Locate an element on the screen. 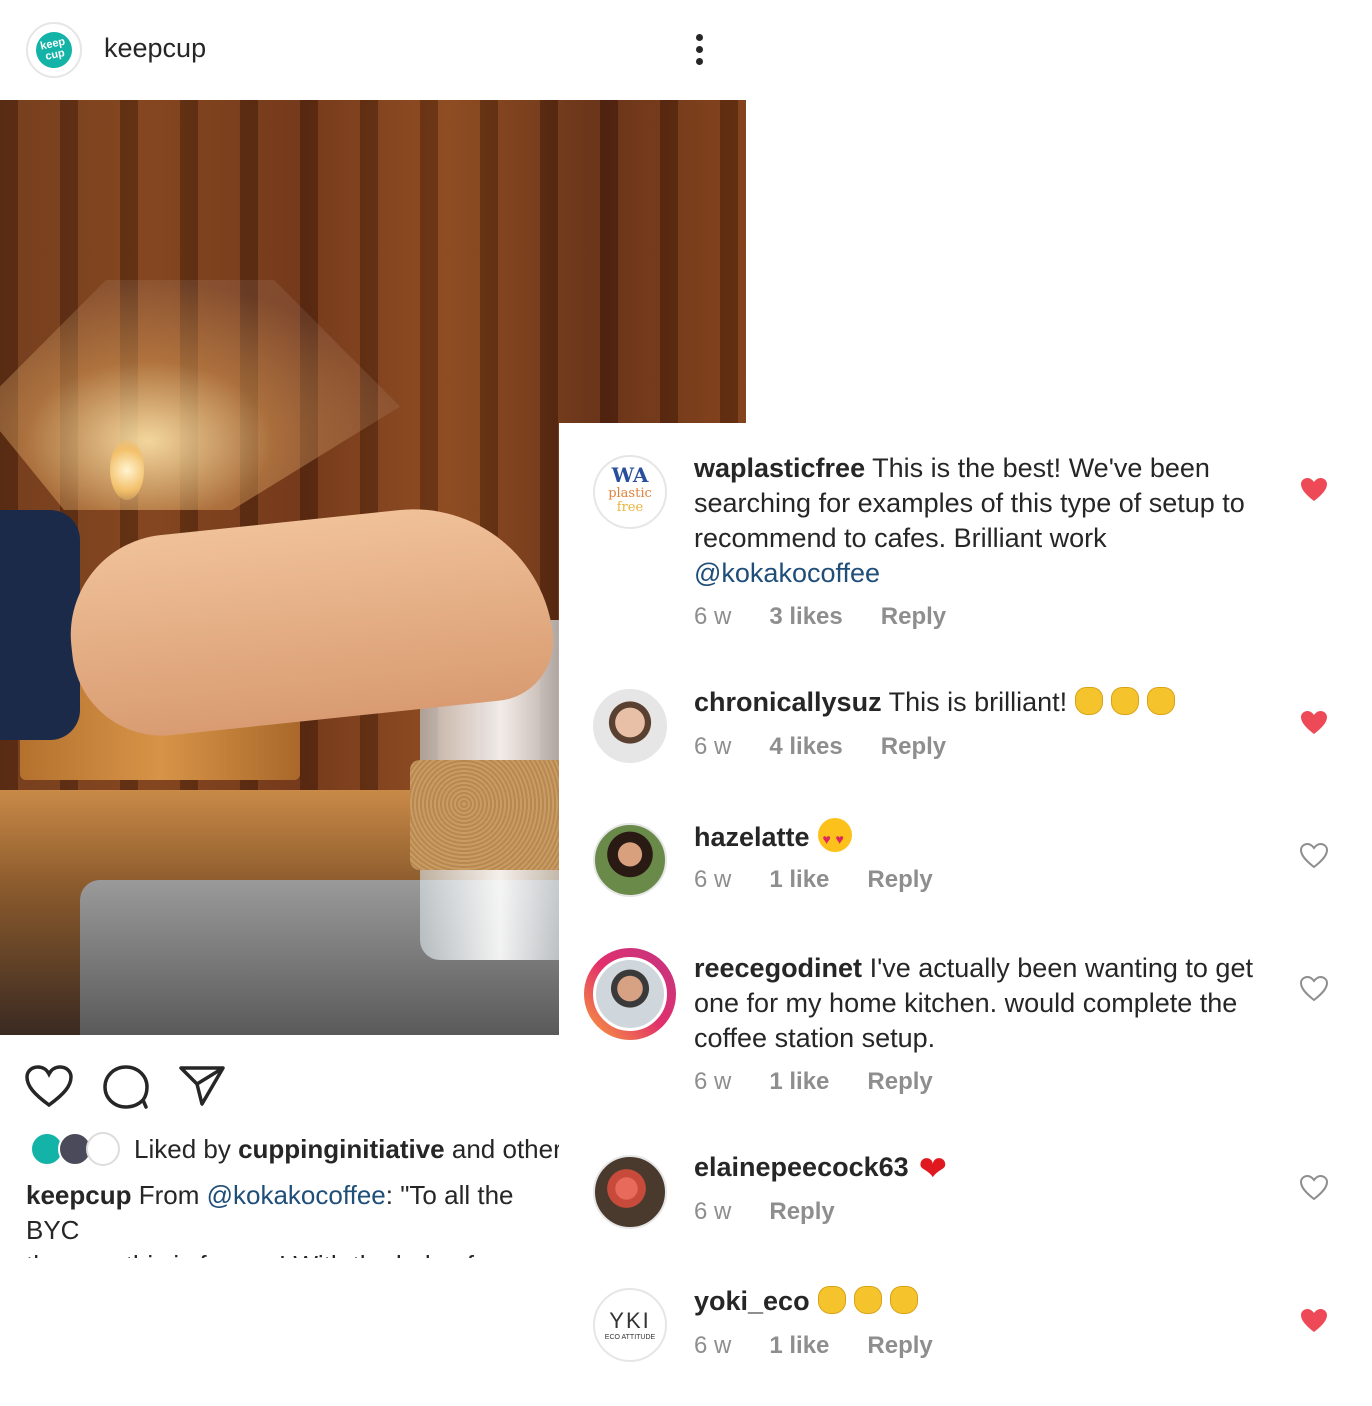 The width and height of the screenshot is (1372, 1406). liked-by: Liked by cuppinginitiative and other is located at coordinates (295, 1149).